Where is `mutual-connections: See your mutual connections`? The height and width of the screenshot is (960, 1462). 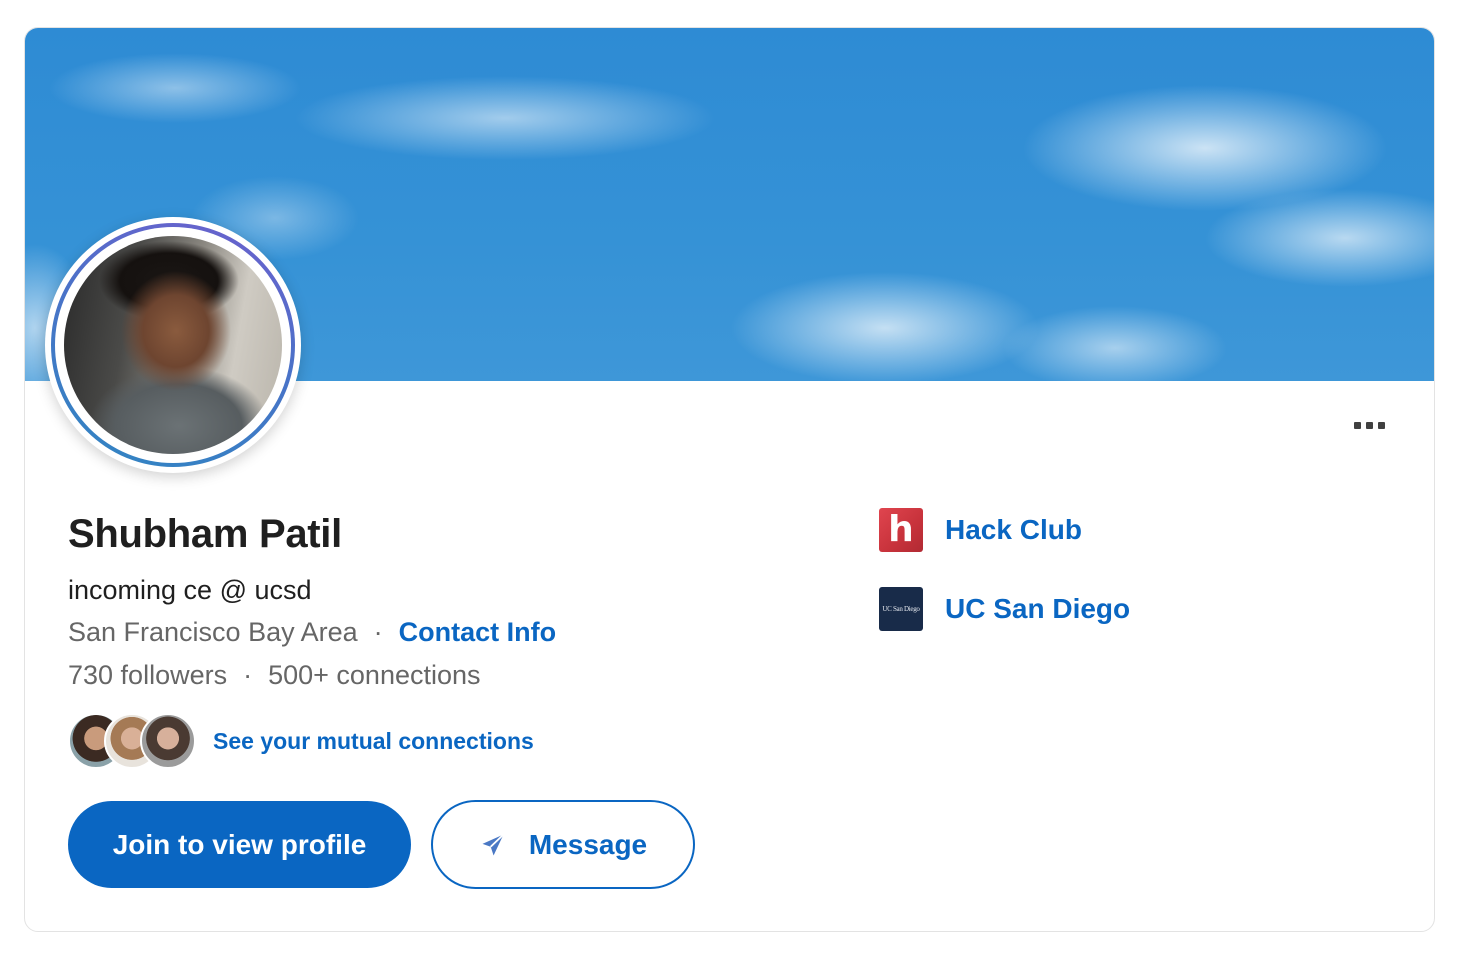 mutual-connections: See your mutual connections is located at coordinates (301, 741).